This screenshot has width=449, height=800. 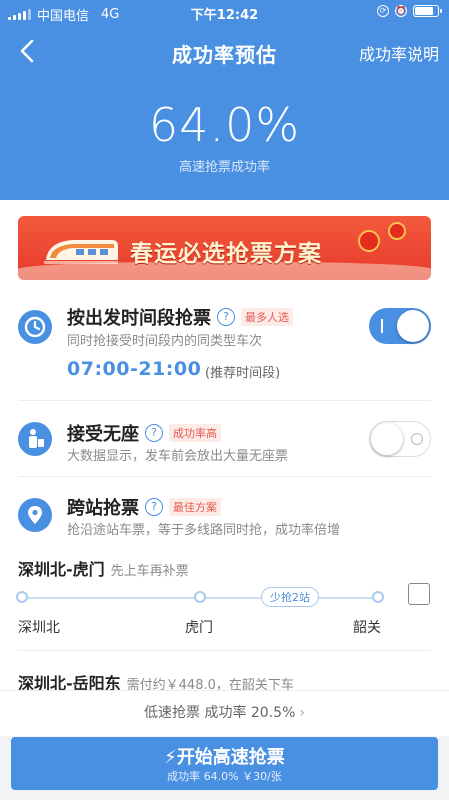 What do you see at coordinates (290, 597) in the screenshot?
I see `skip-stations-badge: 少抢2站` at bounding box center [290, 597].